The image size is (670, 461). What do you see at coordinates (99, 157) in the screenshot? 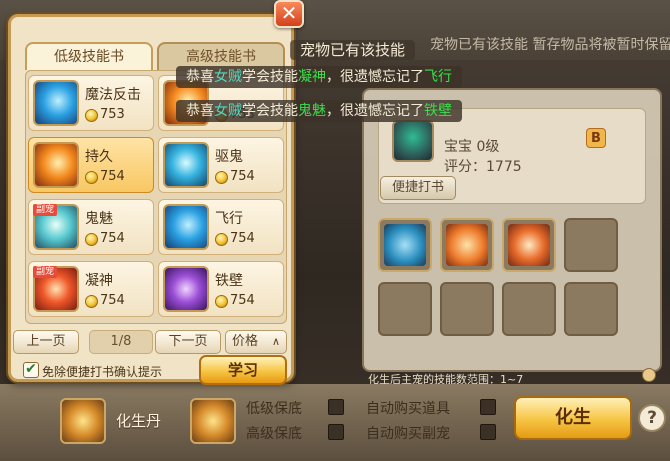
I see `book-name: 持久` at bounding box center [99, 157].